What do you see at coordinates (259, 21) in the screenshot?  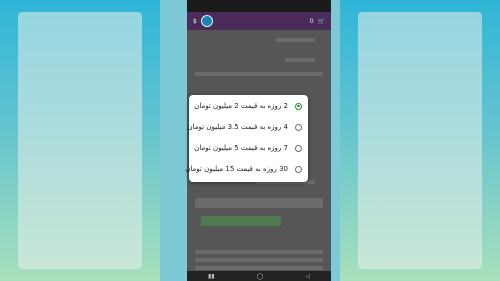 I see `app-header: $ 0 🛒` at bounding box center [259, 21].